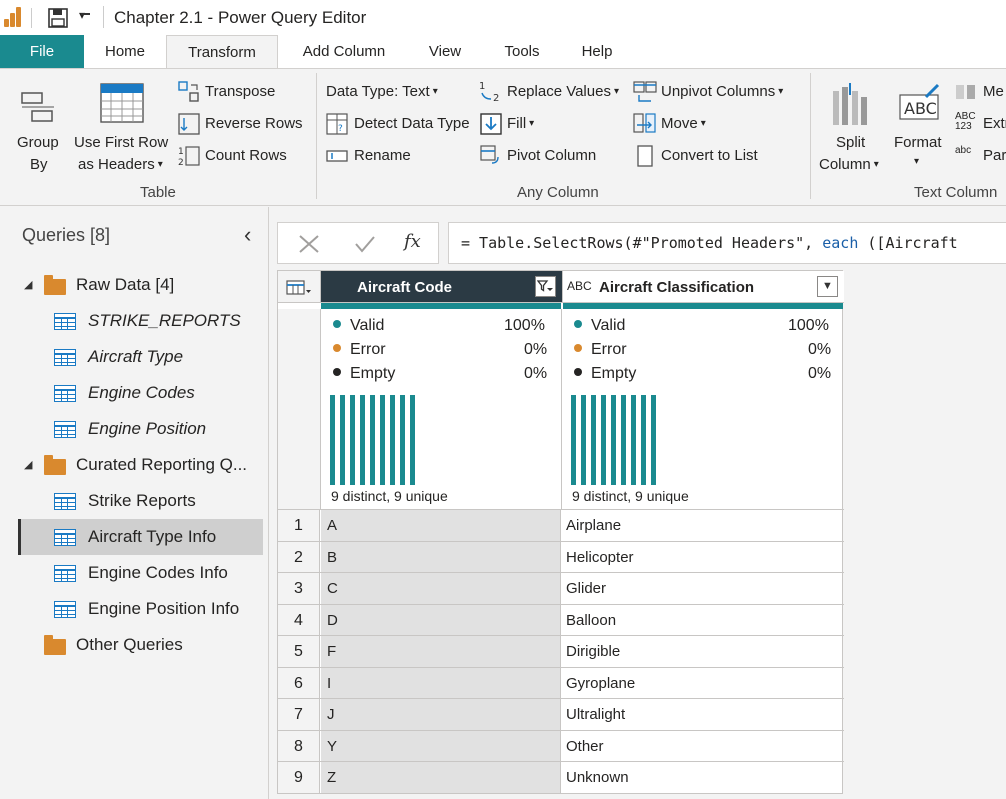 The height and width of the screenshot is (799, 1006). What do you see at coordinates (597, 51) in the screenshot?
I see `tab-help: Help` at bounding box center [597, 51].